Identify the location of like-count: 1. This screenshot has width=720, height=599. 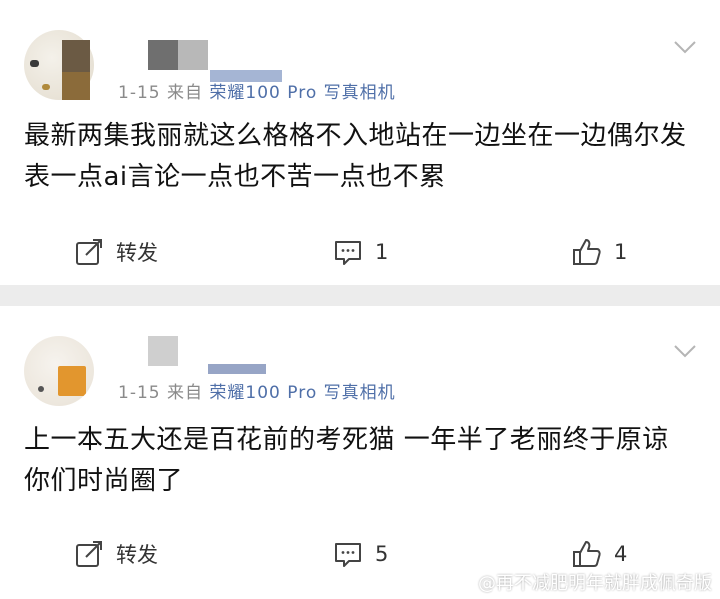
(621, 252).